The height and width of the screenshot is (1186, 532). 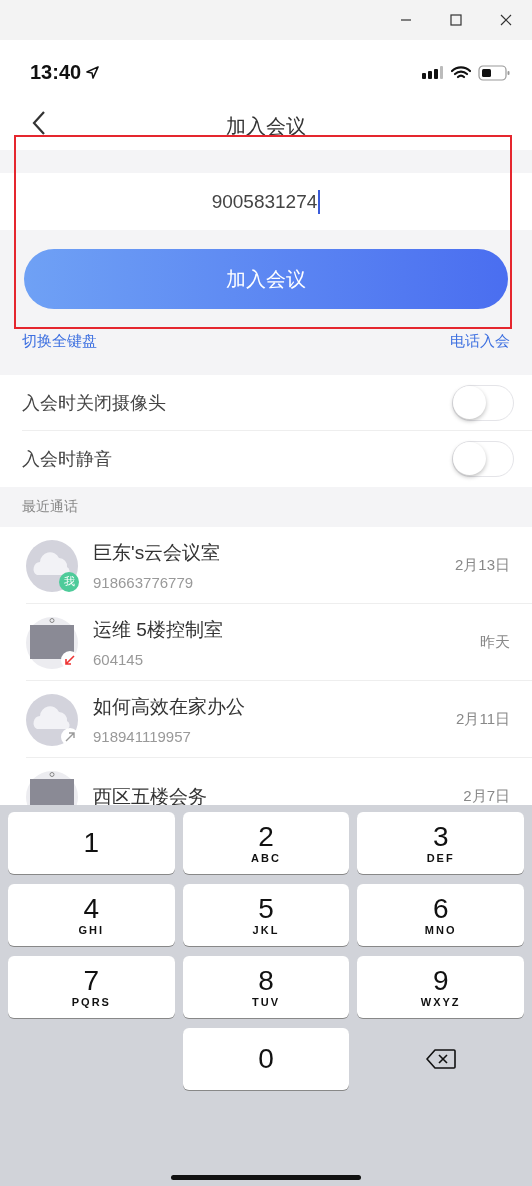 What do you see at coordinates (67, 459) in the screenshot?
I see `toggle-label: 入会时静音` at bounding box center [67, 459].